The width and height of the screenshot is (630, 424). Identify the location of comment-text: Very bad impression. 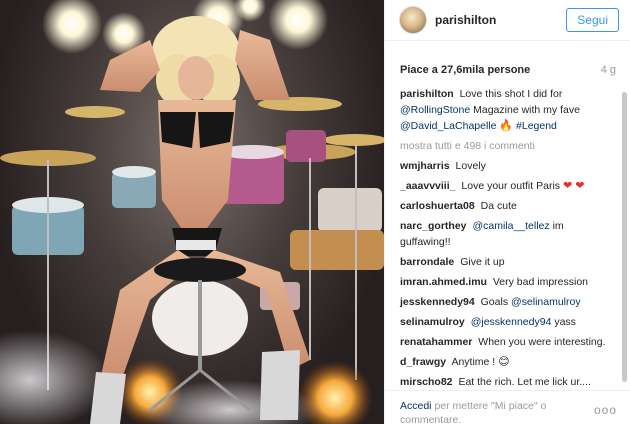
(540, 282).